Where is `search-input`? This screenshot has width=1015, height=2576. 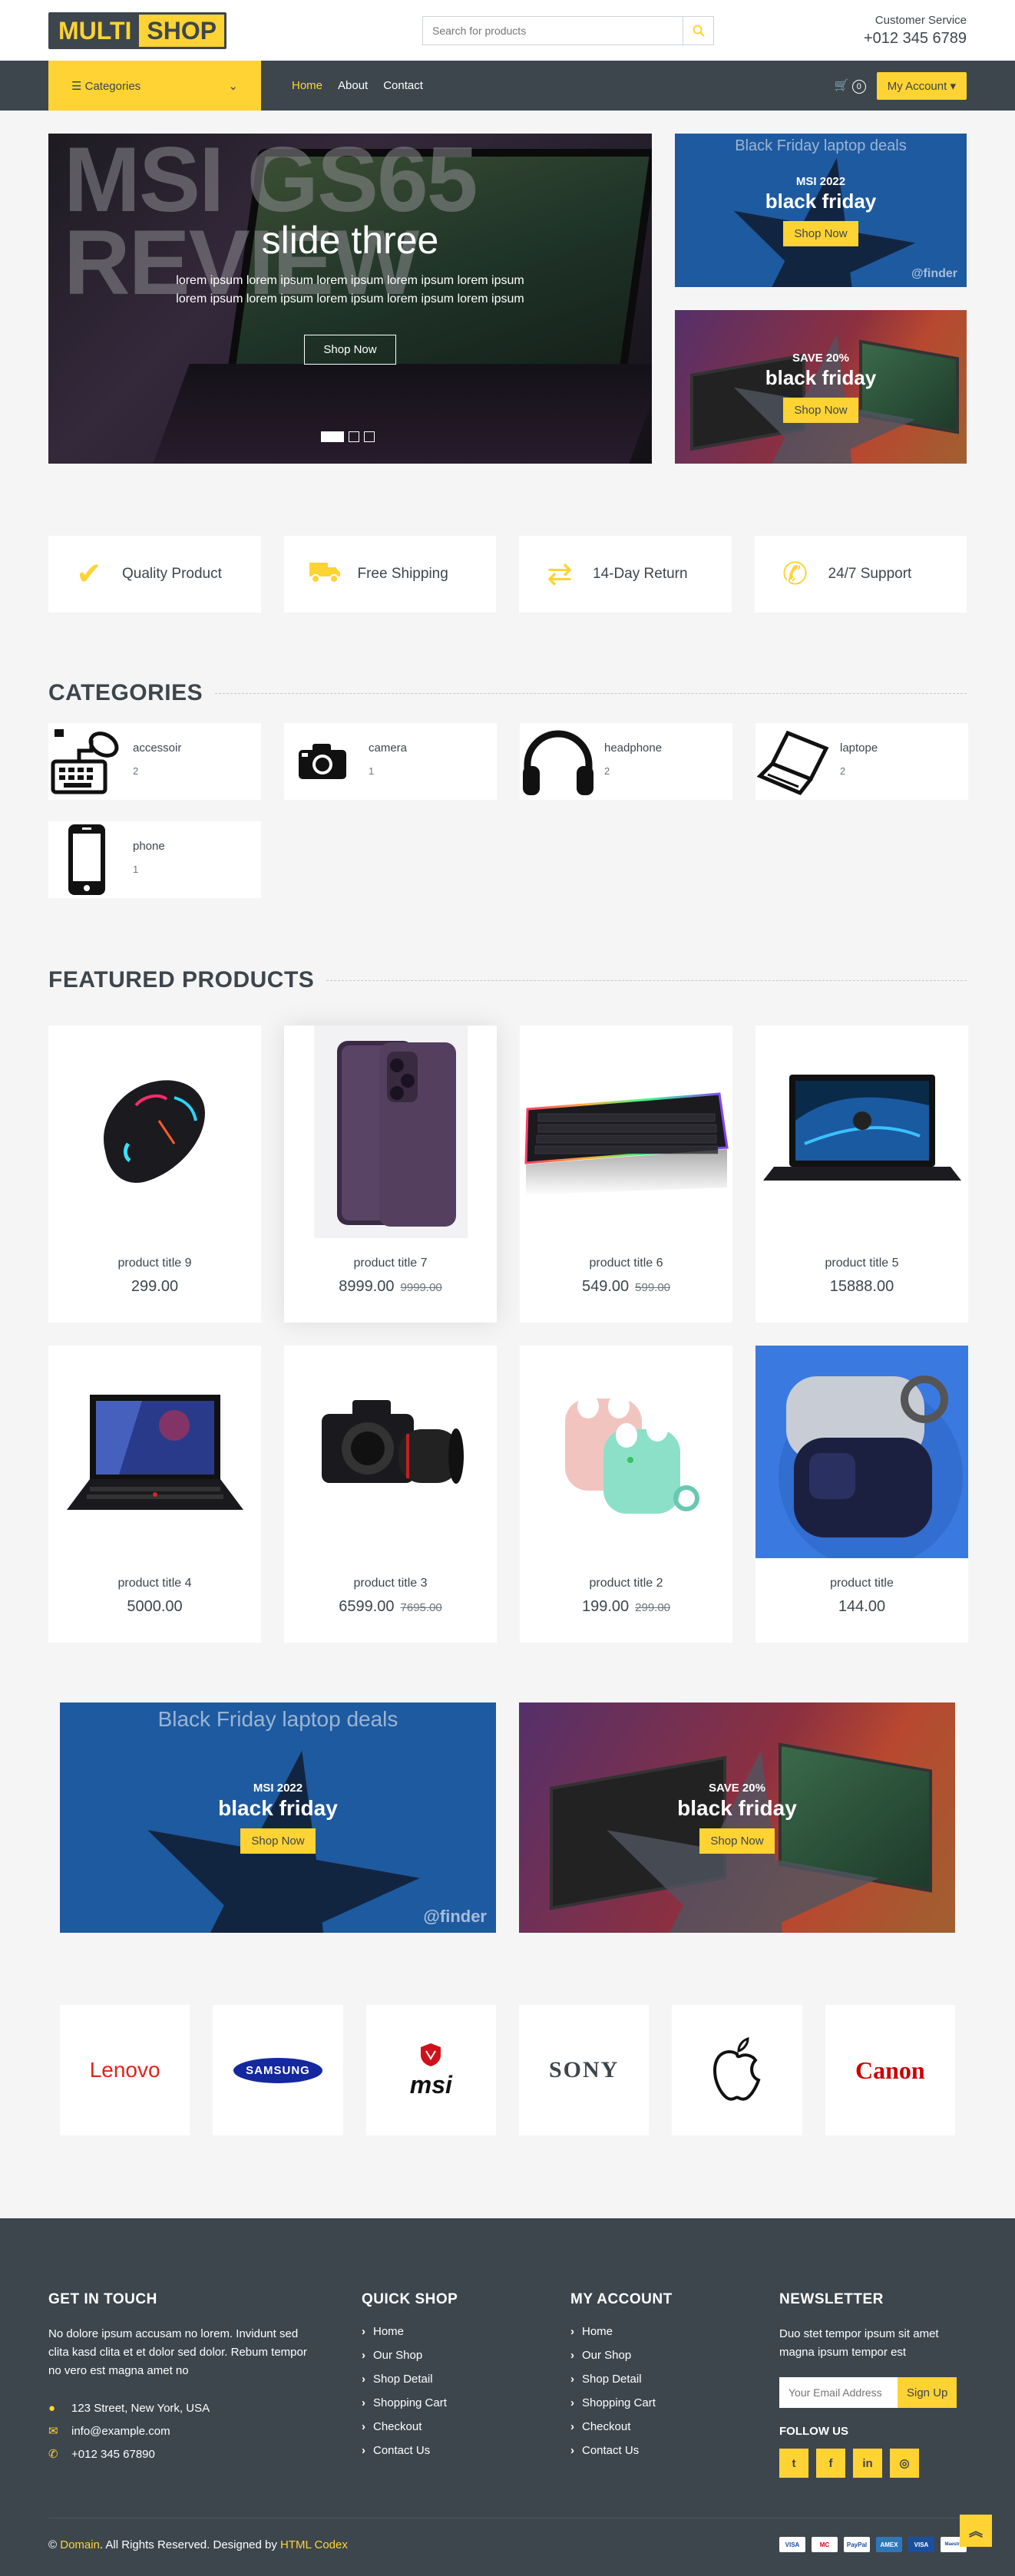 search-input is located at coordinates (553, 30).